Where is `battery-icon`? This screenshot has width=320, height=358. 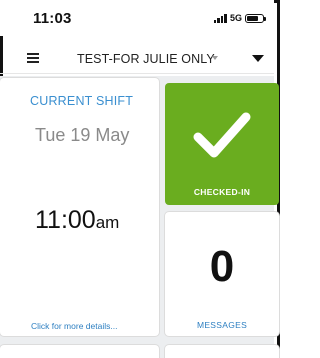
battery-icon is located at coordinates (255, 18).